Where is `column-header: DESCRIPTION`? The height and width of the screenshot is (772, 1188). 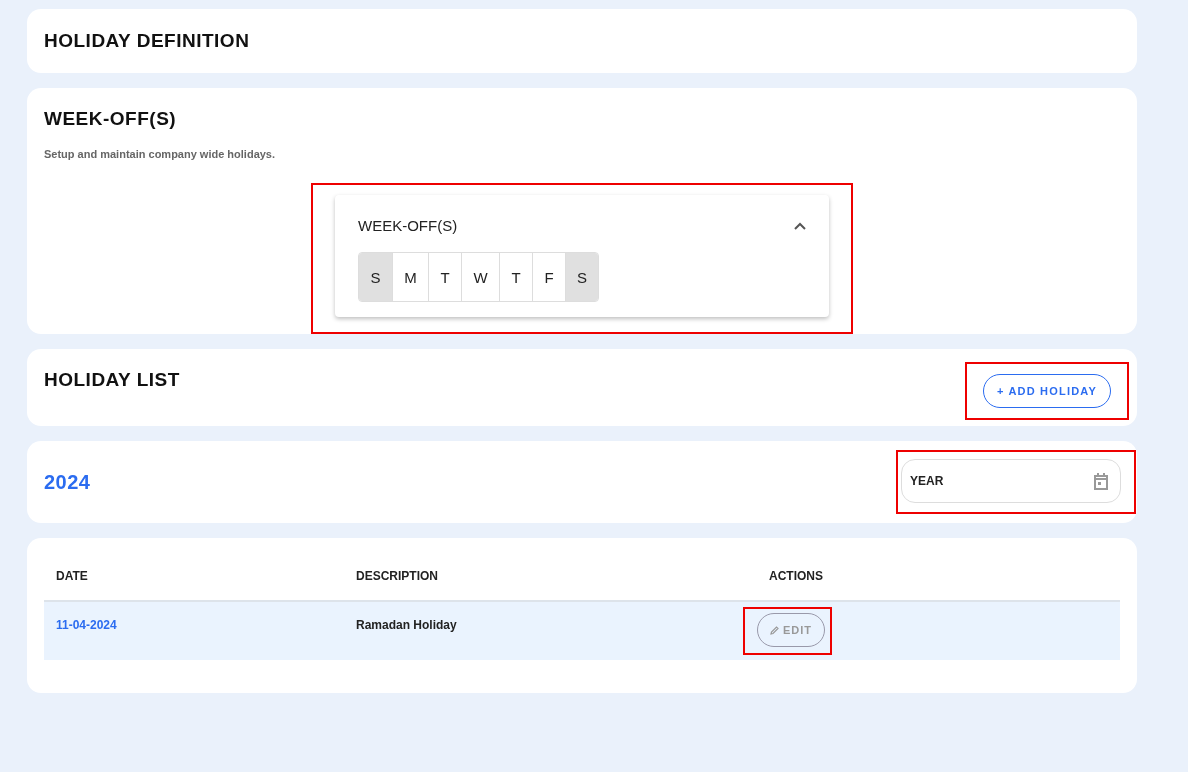
column-header: DESCRIPTION is located at coordinates (397, 576).